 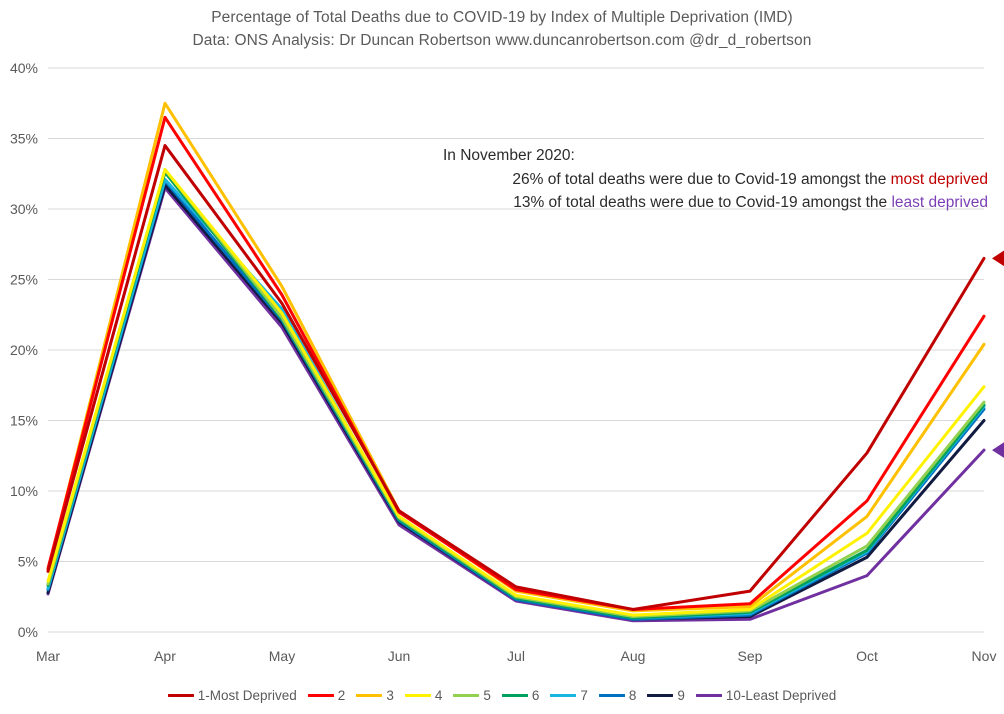 What do you see at coordinates (781, 695) in the screenshot?
I see `legend-item-label: 10-Least Deprived` at bounding box center [781, 695].